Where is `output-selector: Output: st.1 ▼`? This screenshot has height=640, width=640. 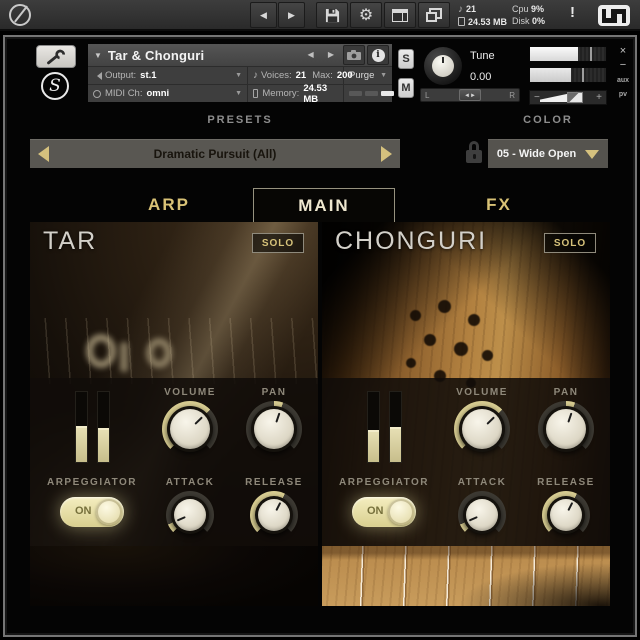
output-selector: Output: st.1 ▼ is located at coordinates (168, 75).